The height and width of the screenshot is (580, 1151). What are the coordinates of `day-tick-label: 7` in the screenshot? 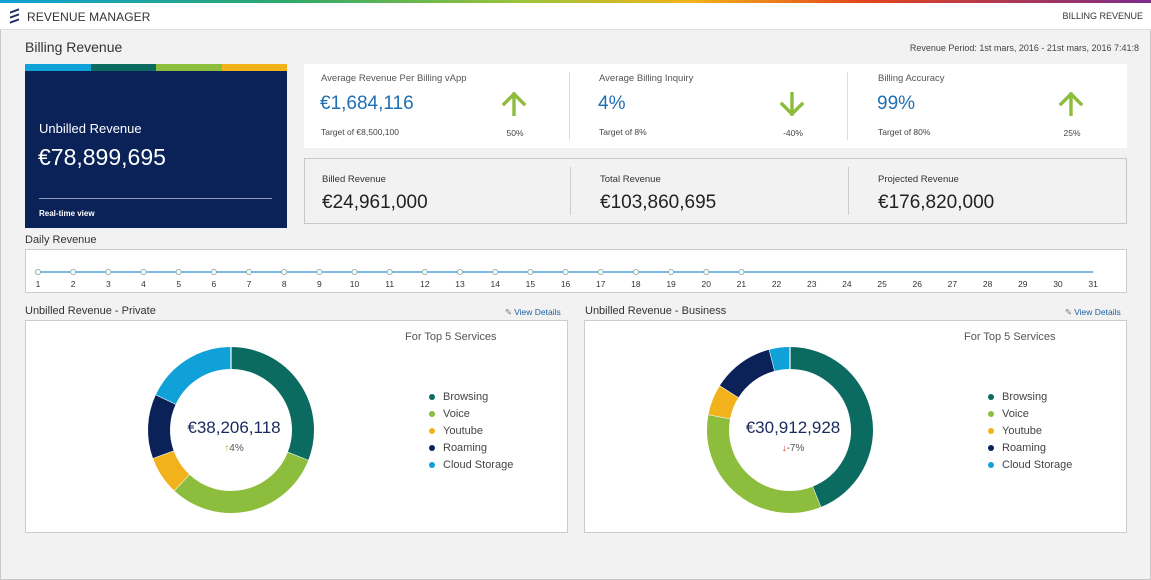 It's located at (249, 284).